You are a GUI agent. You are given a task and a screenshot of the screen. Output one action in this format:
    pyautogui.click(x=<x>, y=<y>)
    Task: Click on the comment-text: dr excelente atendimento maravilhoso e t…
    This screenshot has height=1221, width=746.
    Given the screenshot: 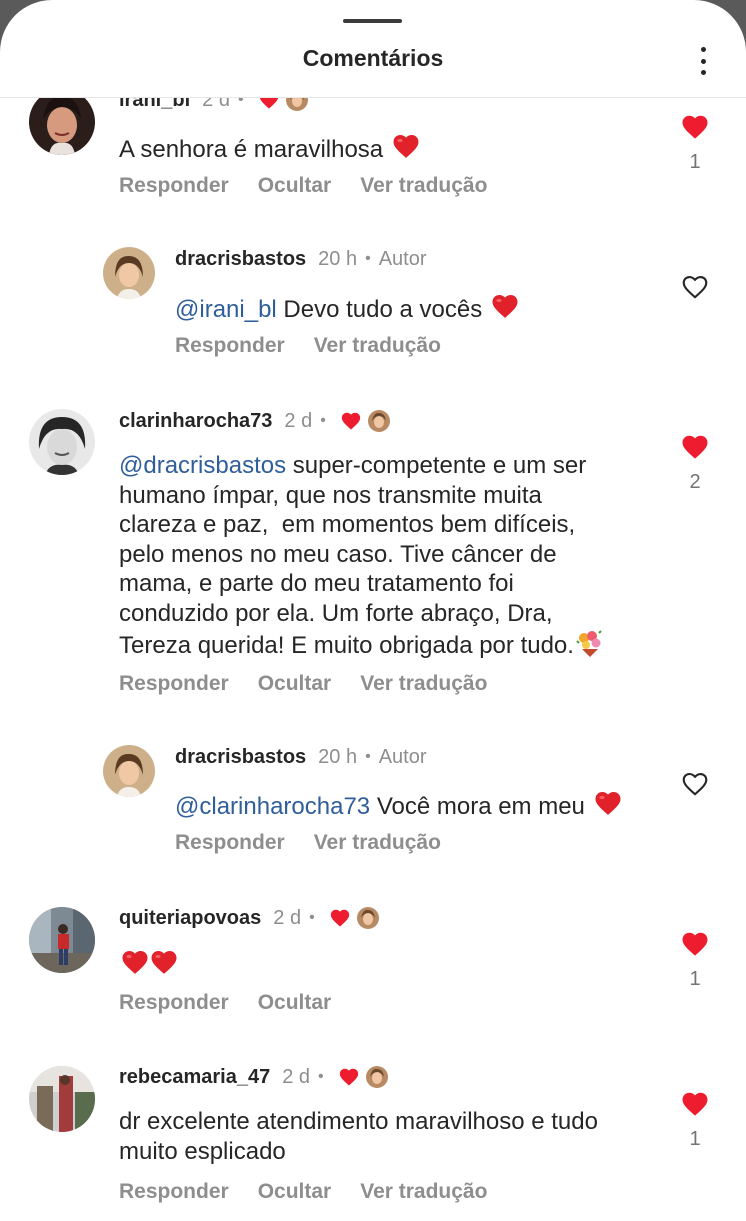 What is the action you would take?
    pyautogui.click(x=389, y=1136)
    